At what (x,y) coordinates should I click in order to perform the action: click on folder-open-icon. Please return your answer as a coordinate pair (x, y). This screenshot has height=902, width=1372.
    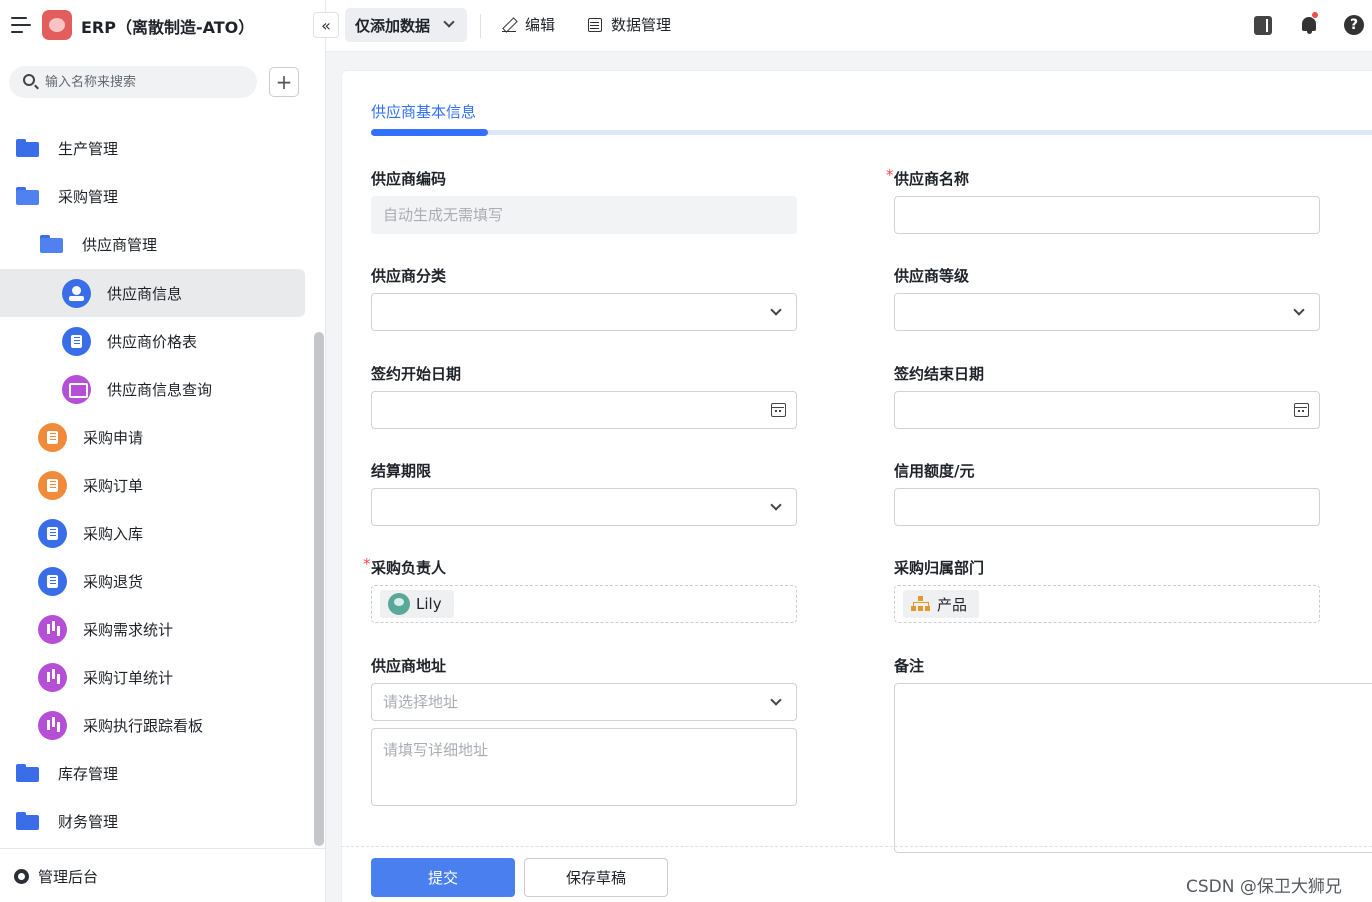
    Looking at the image, I should click on (27, 196).